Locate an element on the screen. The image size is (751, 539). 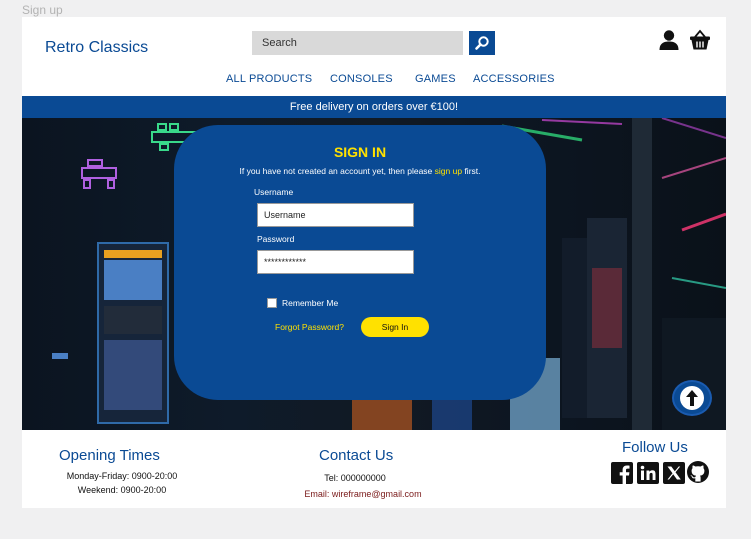
facebook-icon is located at coordinates (622, 473).